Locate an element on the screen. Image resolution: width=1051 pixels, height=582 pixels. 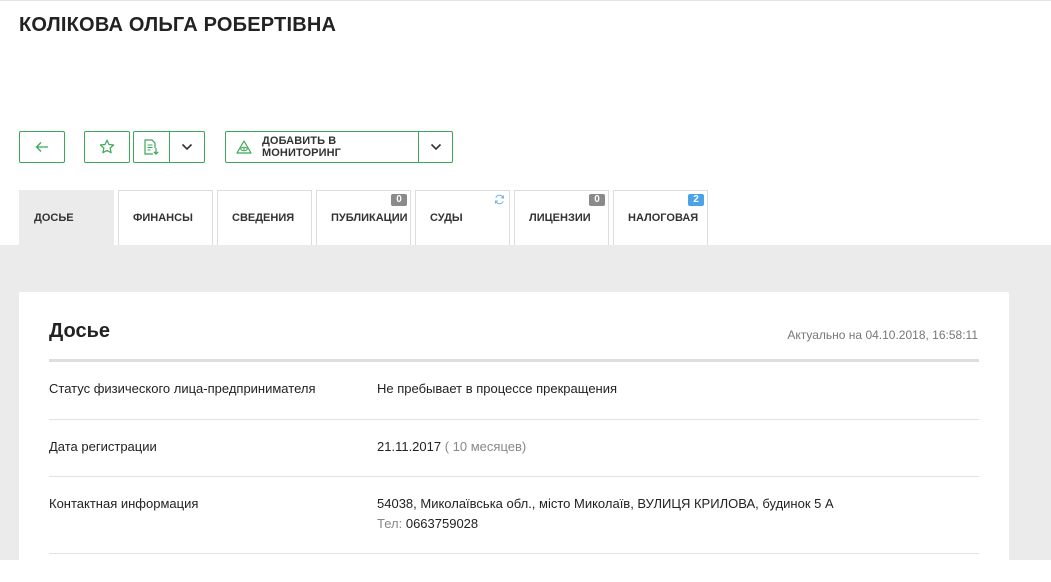
add-monitoring-label: ДОБАВИТЬ В МОНИТОРИНГ is located at coordinates (301, 147).